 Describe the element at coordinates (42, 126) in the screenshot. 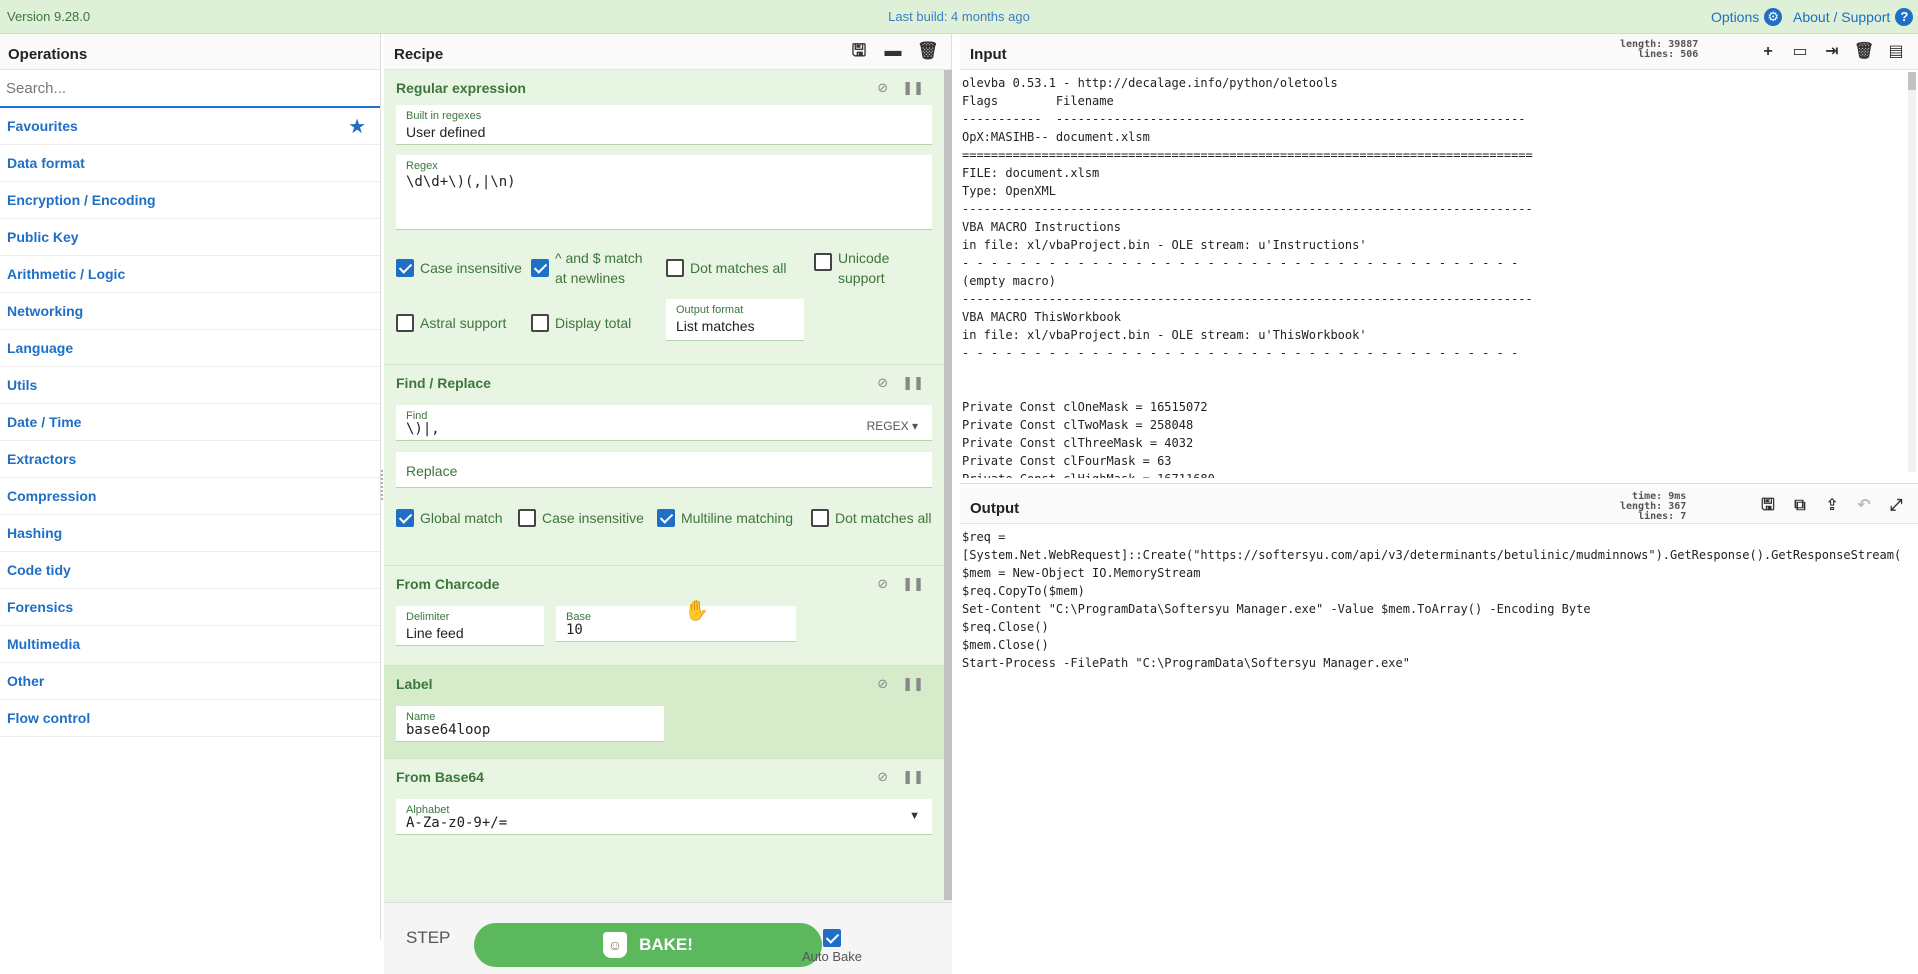

I see `category-label: Favourites` at that location.